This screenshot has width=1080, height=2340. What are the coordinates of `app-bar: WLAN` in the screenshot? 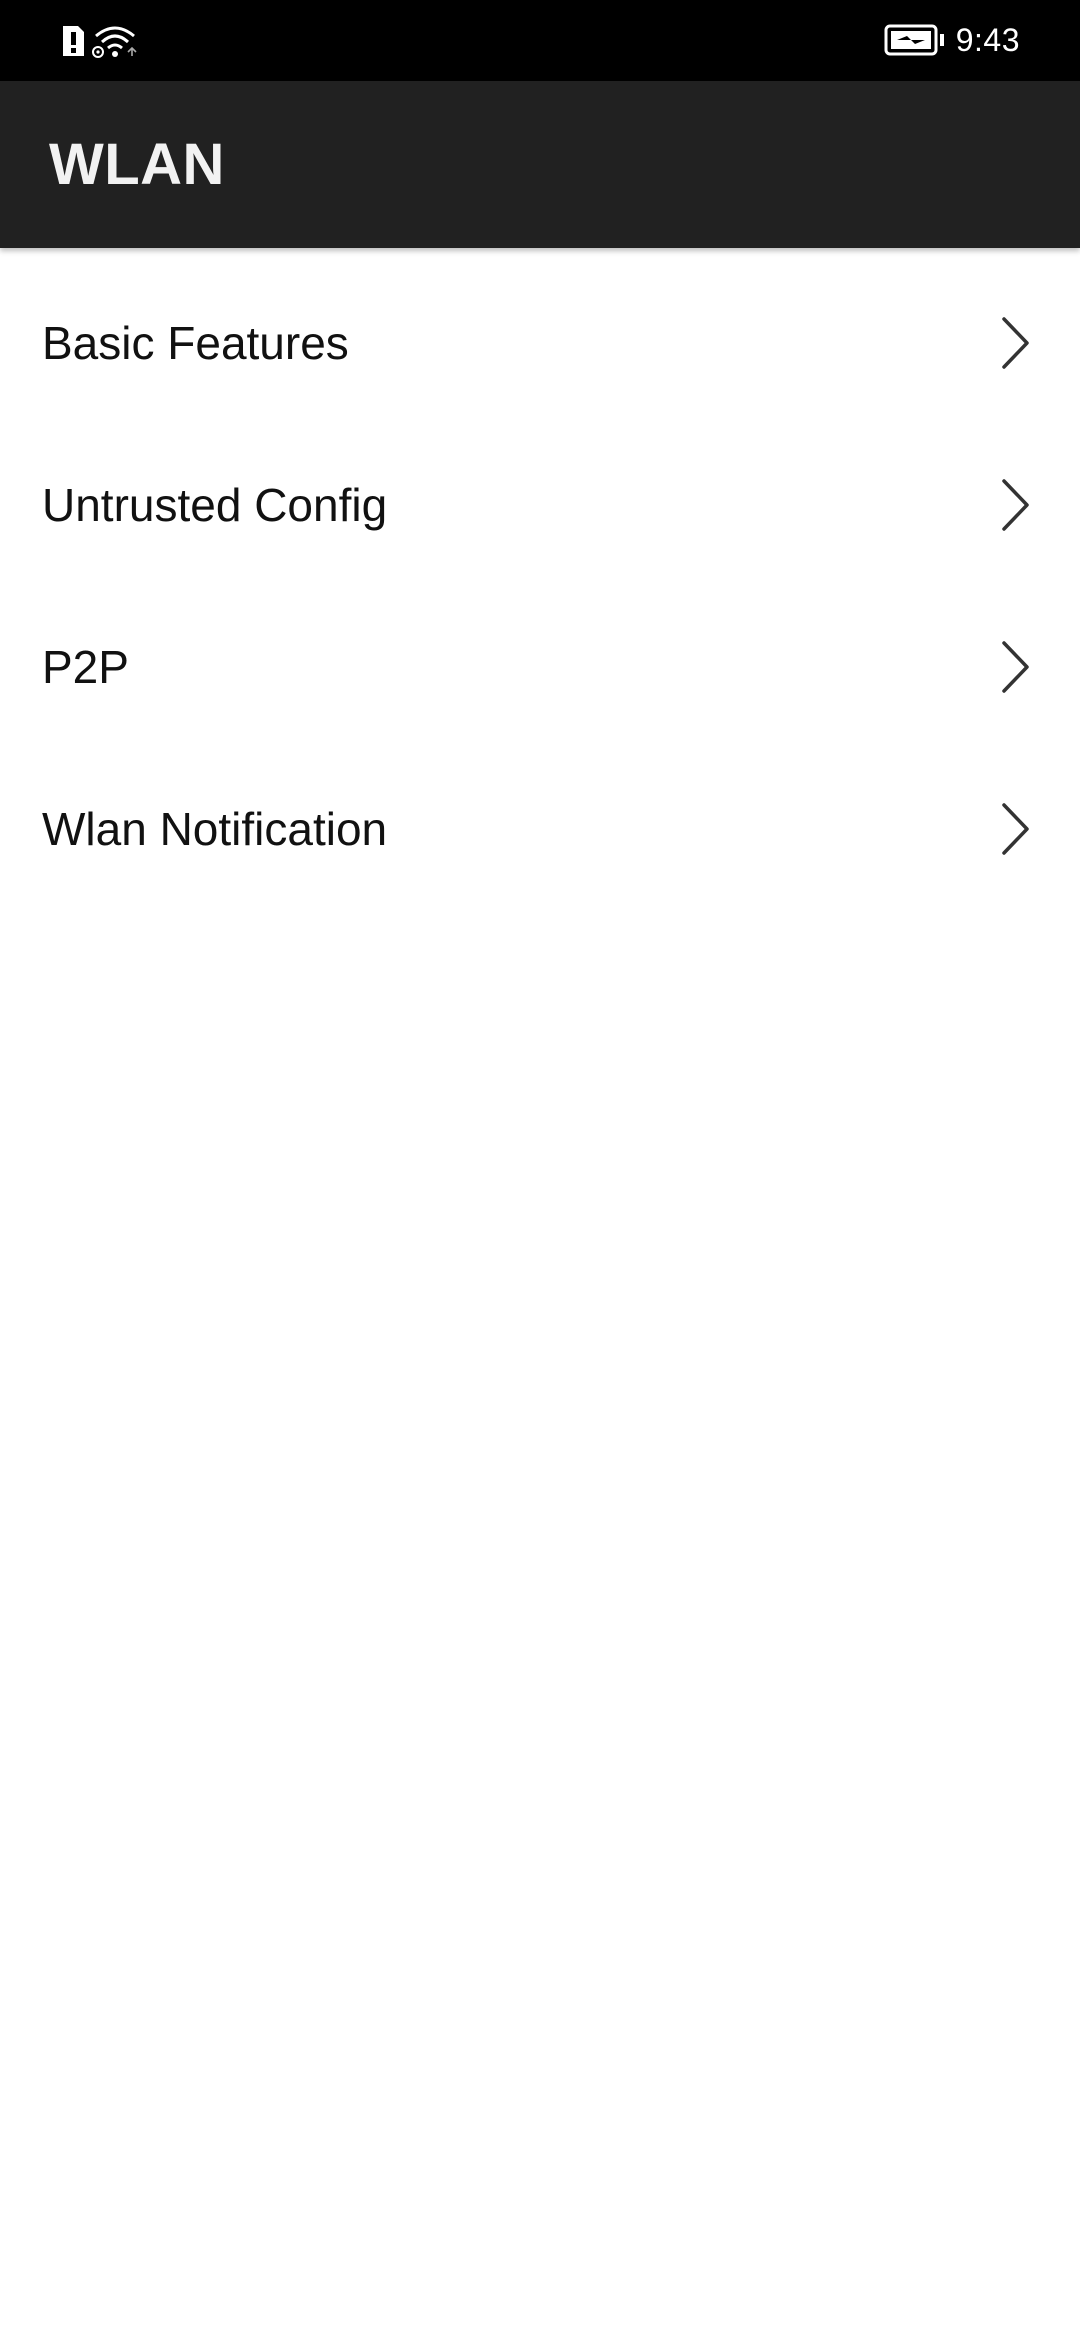 It's located at (540, 164).